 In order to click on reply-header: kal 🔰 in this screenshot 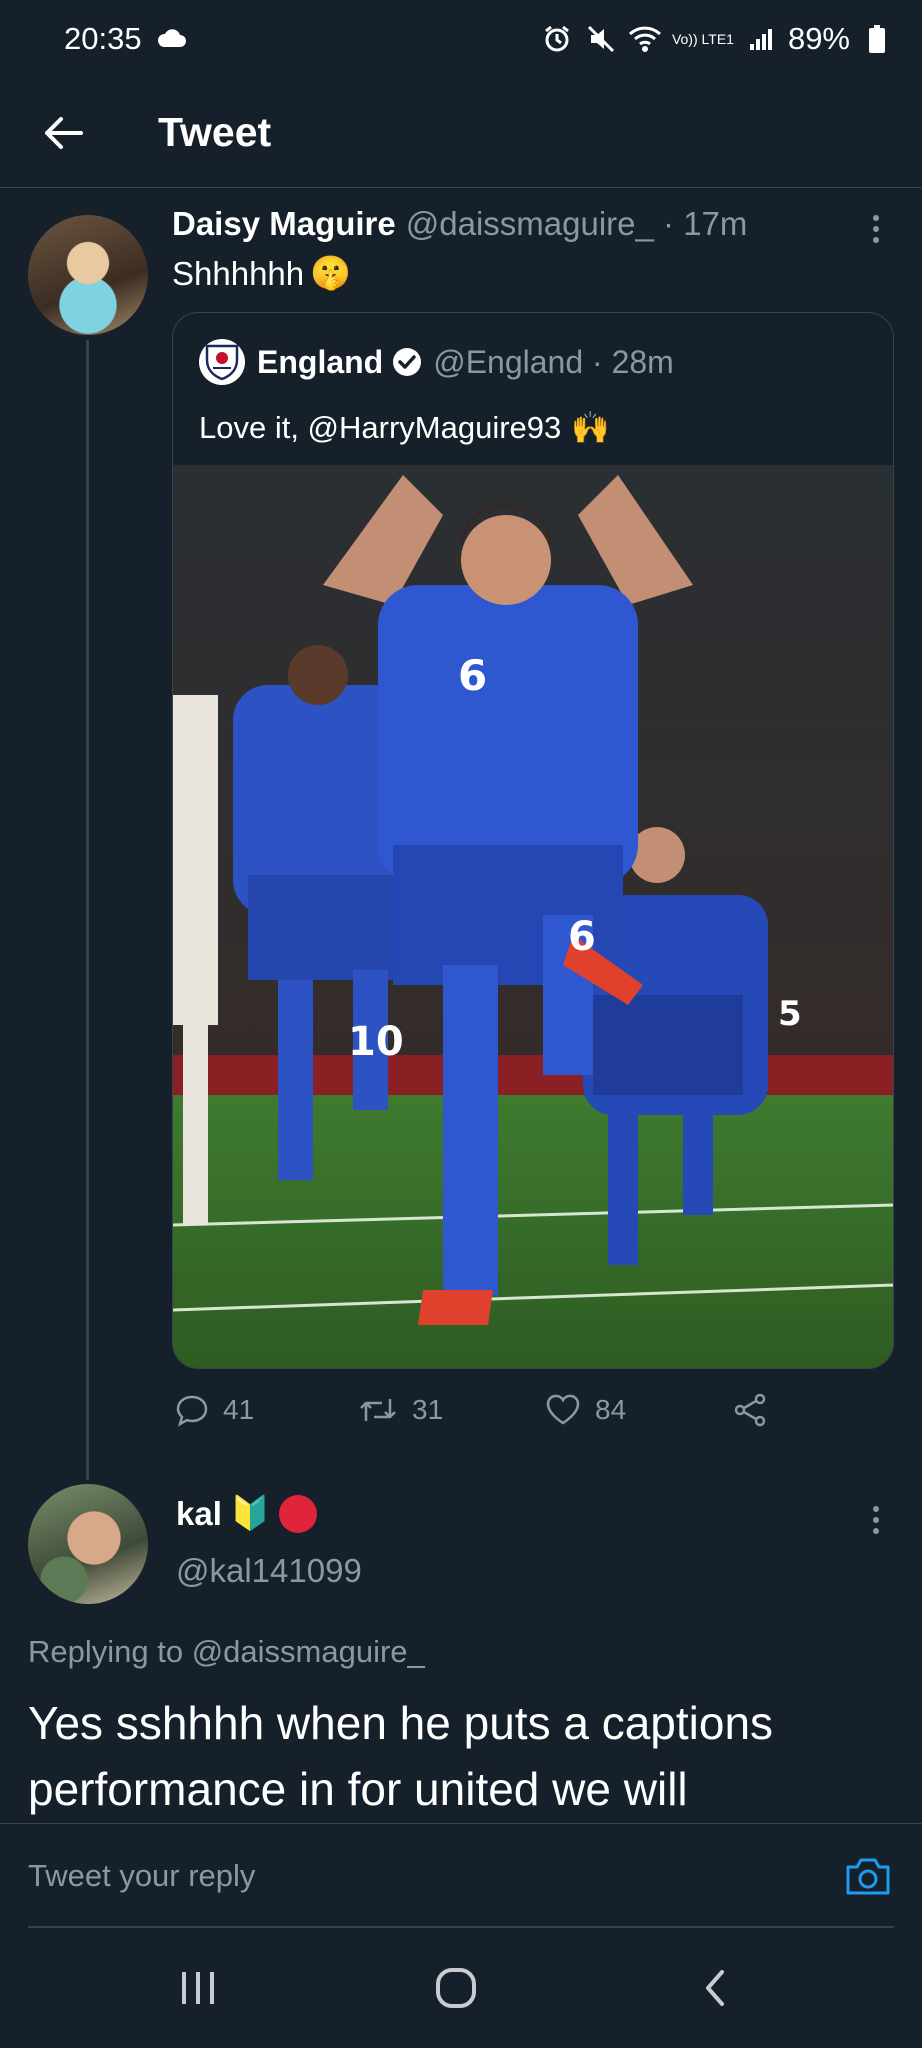, I will do `click(246, 1513)`.